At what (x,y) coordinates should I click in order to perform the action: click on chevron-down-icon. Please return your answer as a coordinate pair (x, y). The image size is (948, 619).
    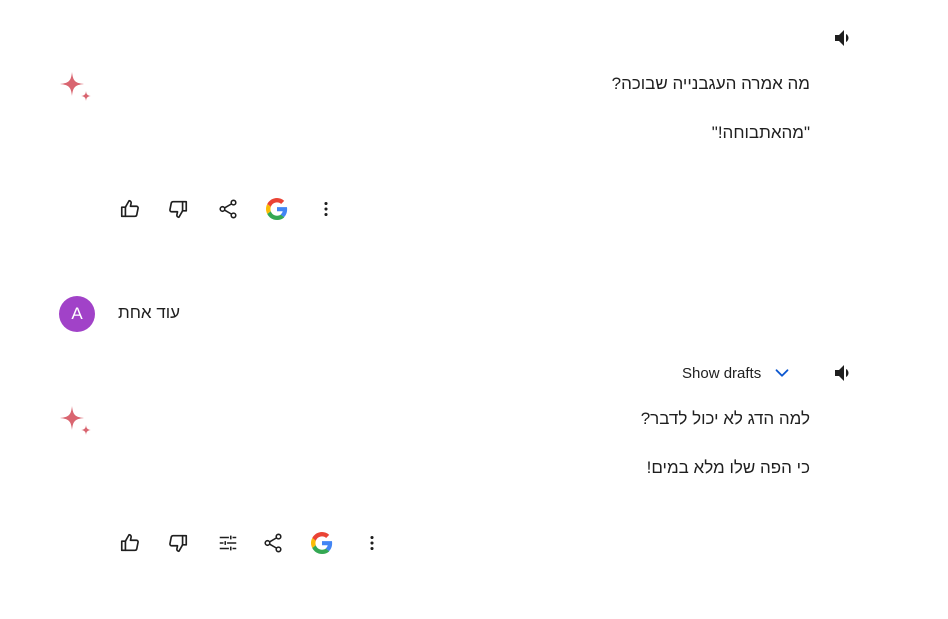
    Looking at the image, I should click on (782, 373).